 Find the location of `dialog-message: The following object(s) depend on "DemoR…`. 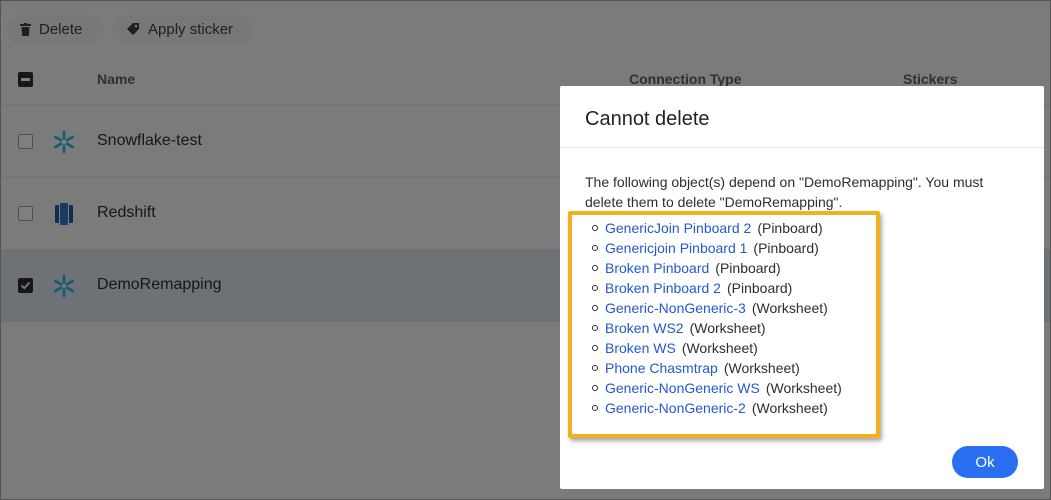

dialog-message: The following object(s) depend on "DemoR… is located at coordinates (784, 192).